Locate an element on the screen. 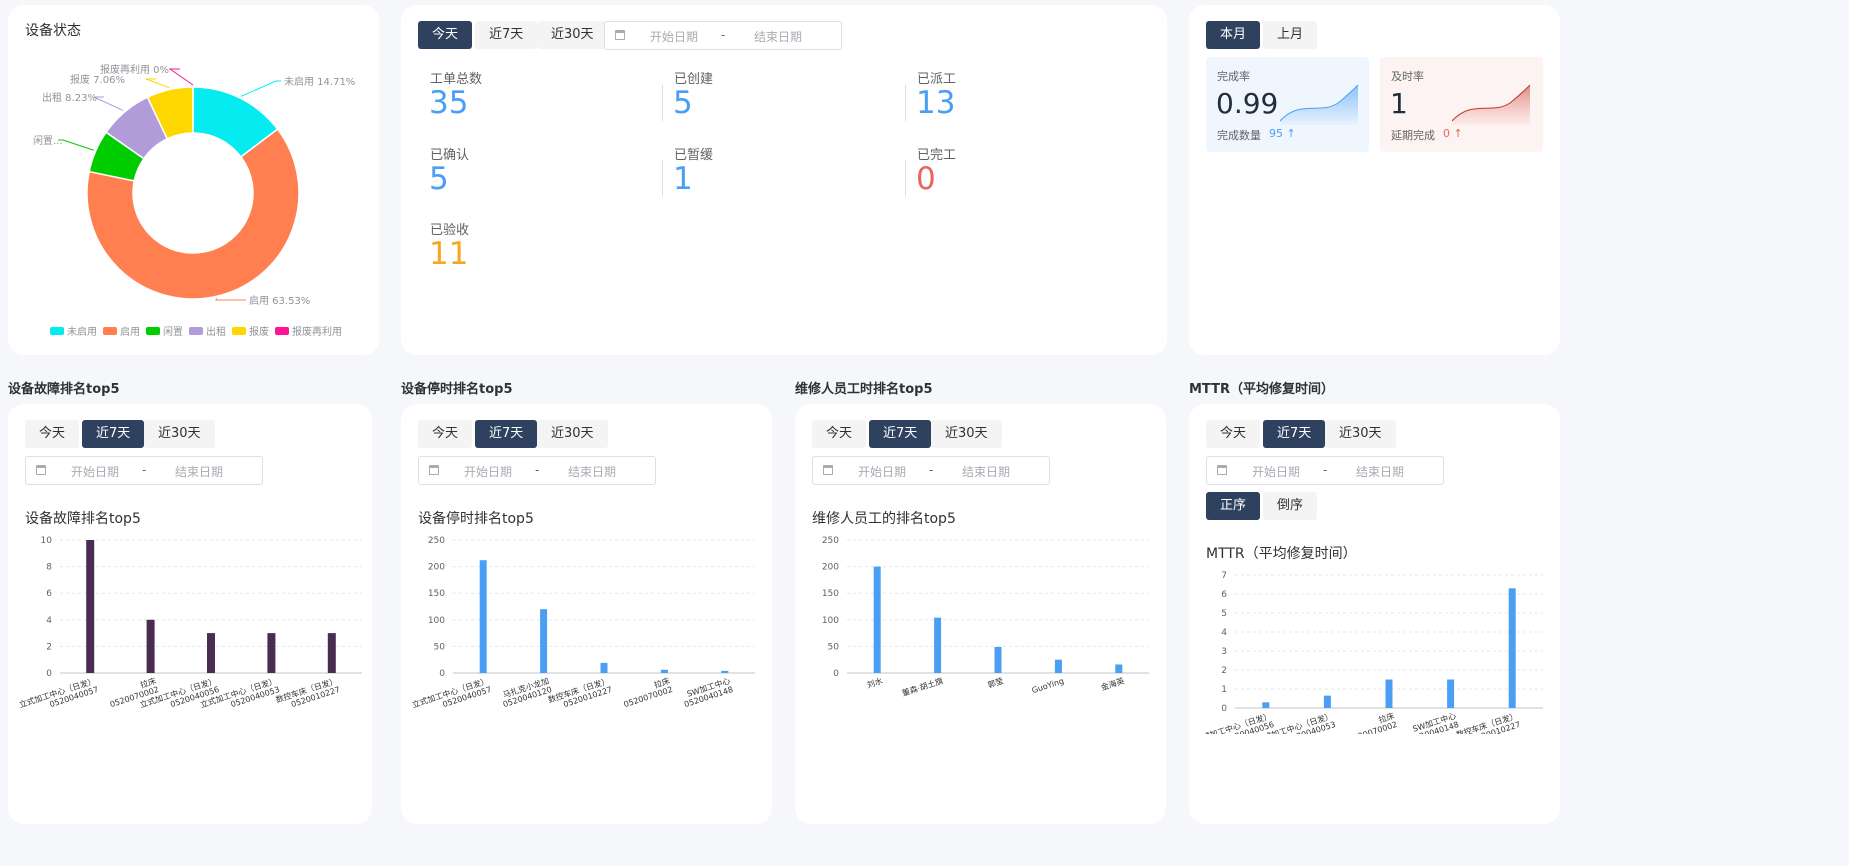  worker-hours-bar-chart: 0 50 100 150 200 250 刘水 董森·胡土旗 郭莹 GuoYing 金海英 is located at coordinates (985, 617).